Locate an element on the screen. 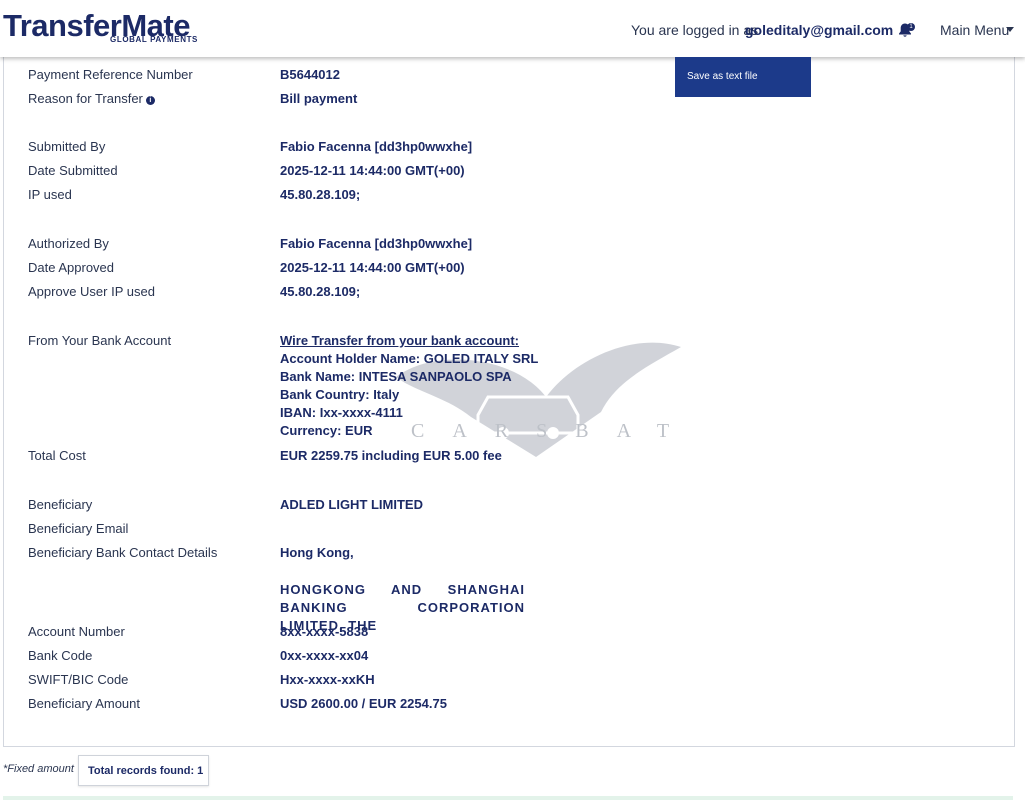  info-icon: i is located at coordinates (150, 100).